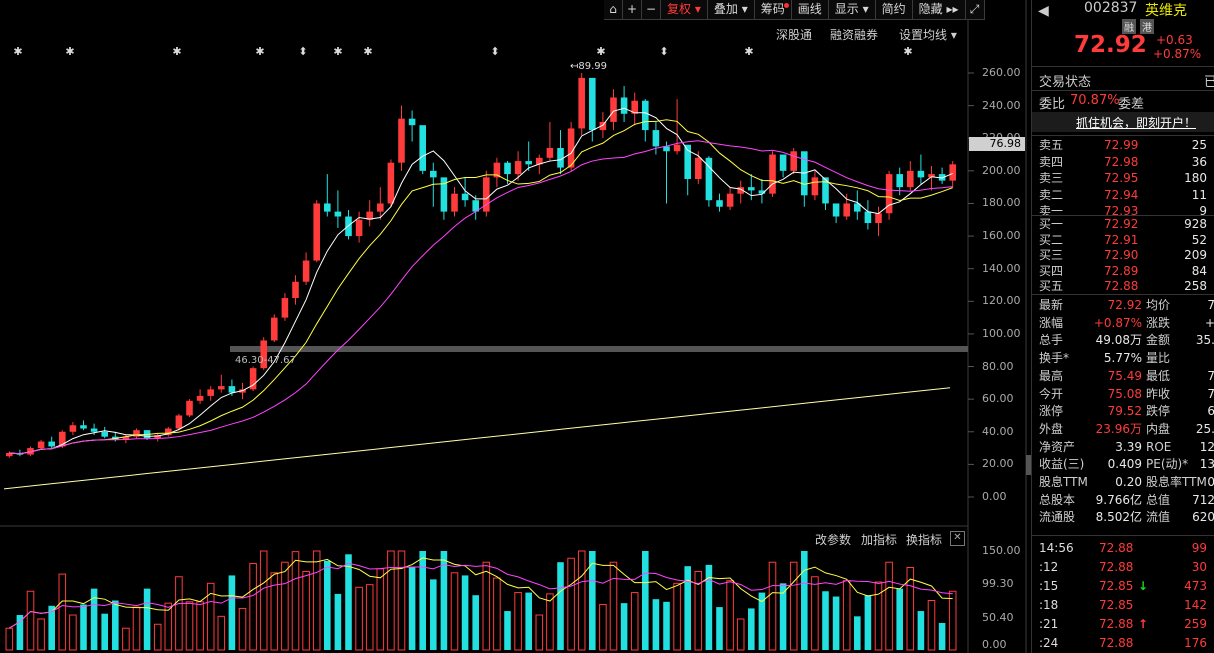 The height and width of the screenshot is (653, 1214). I want to click on stat-value-2: 6, so click(1210, 411).